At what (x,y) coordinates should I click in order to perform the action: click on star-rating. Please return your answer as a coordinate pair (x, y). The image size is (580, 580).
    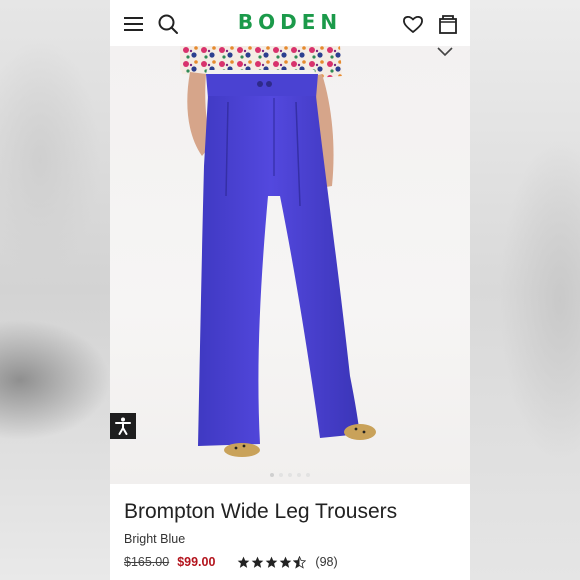
    Looking at the image, I should click on (272, 562).